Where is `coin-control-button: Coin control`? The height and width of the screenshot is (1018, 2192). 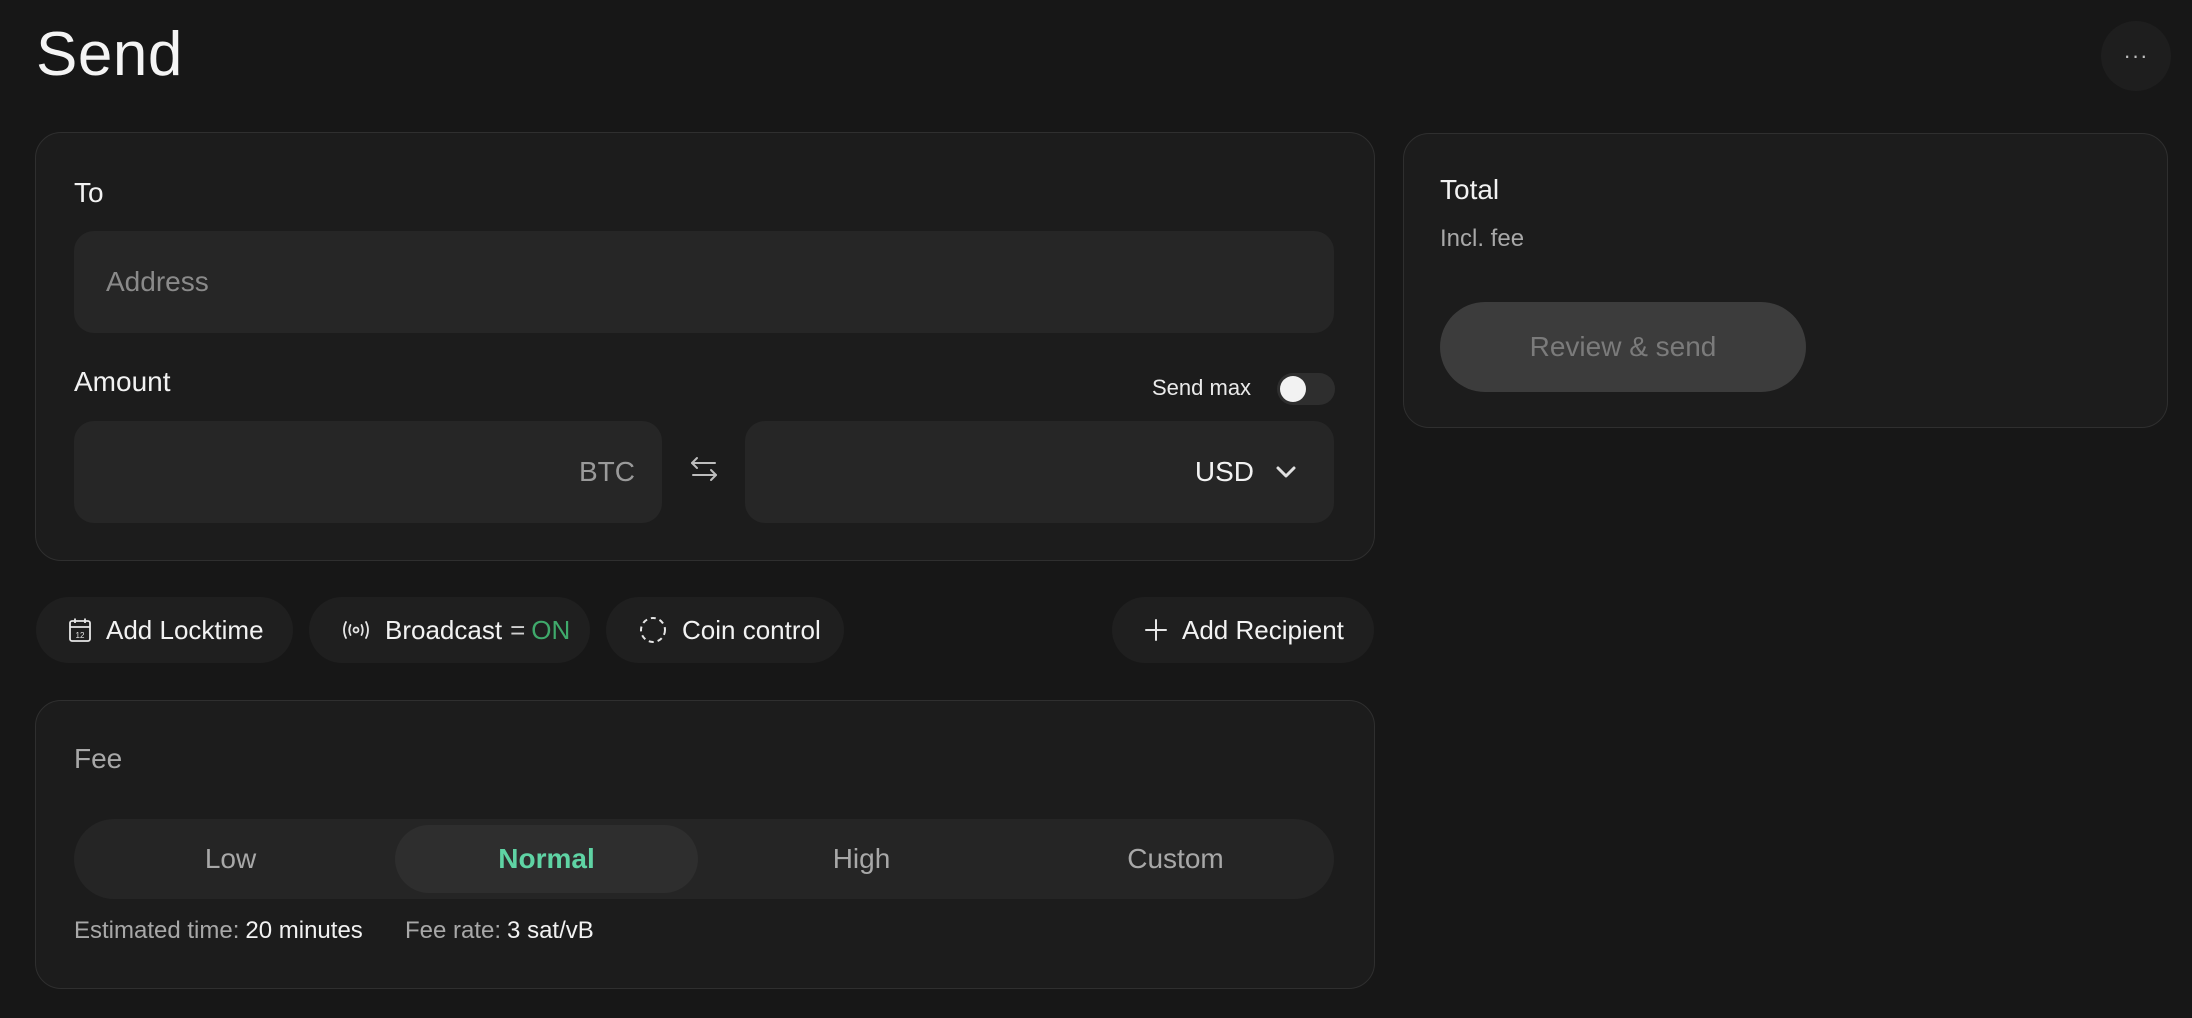 coin-control-button: Coin control is located at coordinates (725, 630).